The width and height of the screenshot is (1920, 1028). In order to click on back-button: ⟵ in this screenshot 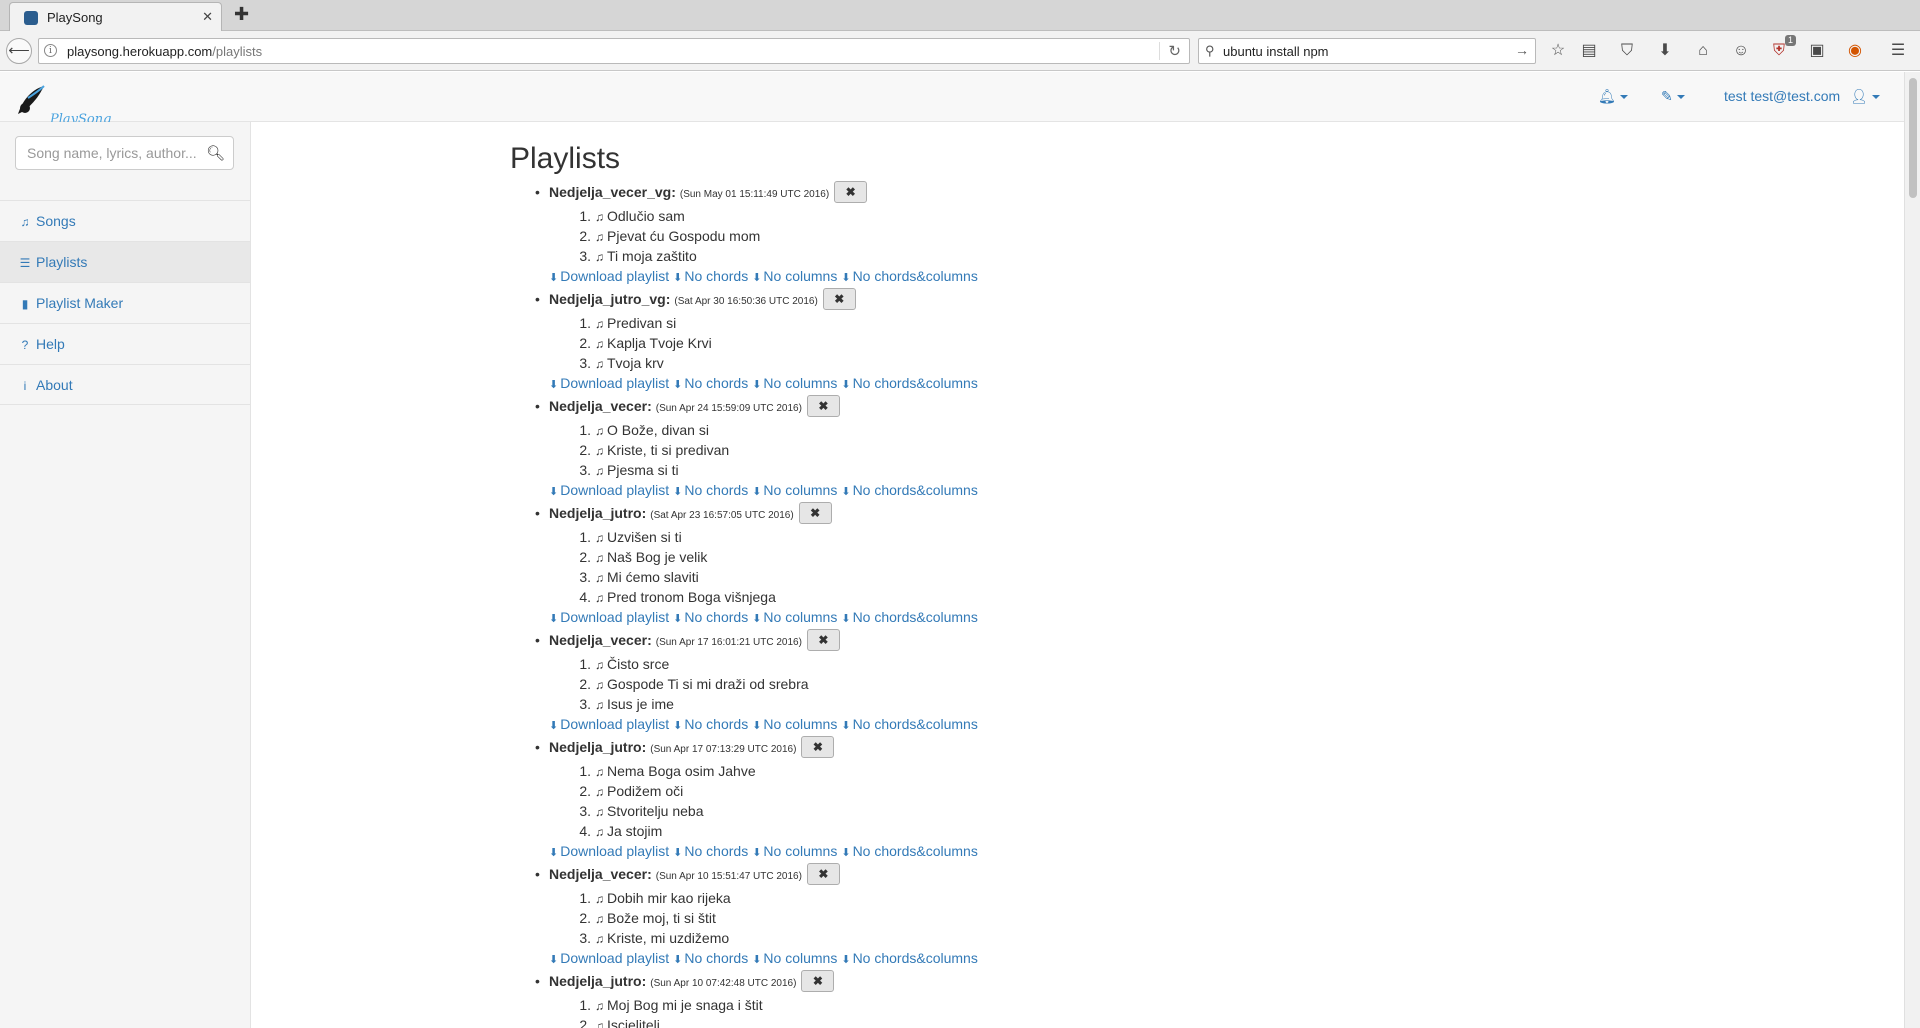, I will do `click(19, 51)`.